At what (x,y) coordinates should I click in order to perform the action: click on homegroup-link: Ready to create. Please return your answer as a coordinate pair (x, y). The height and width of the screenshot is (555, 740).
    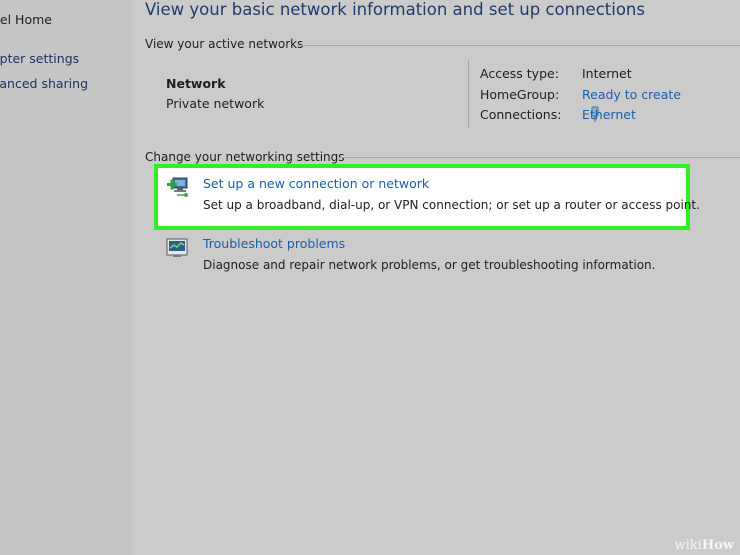
    Looking at the image, I should click on (631, 94).